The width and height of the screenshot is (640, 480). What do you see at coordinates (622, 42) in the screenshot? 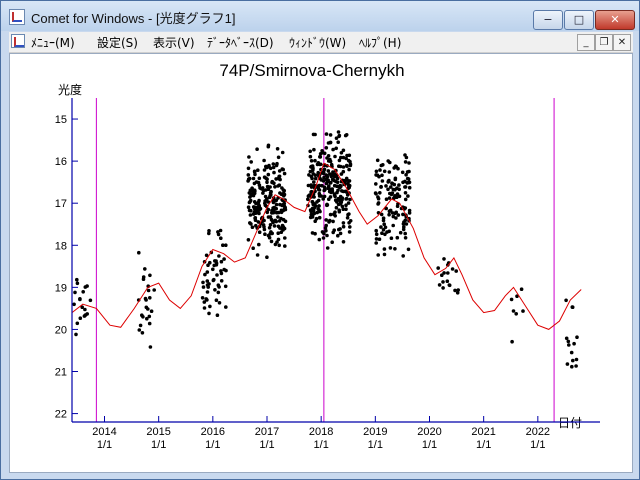
I see `mdi-close-button: ✕` at bounding box center [622, 42].